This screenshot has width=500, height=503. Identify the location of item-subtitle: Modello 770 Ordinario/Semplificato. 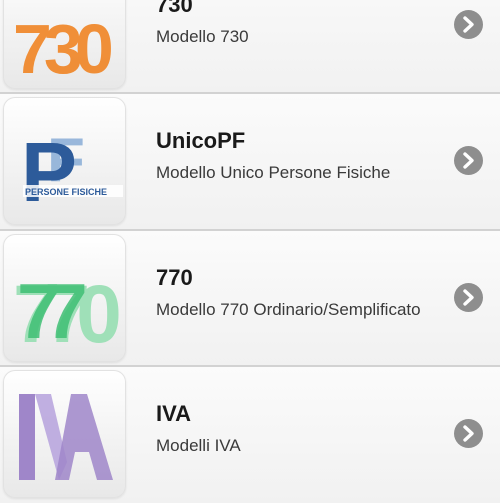
(288, 309).